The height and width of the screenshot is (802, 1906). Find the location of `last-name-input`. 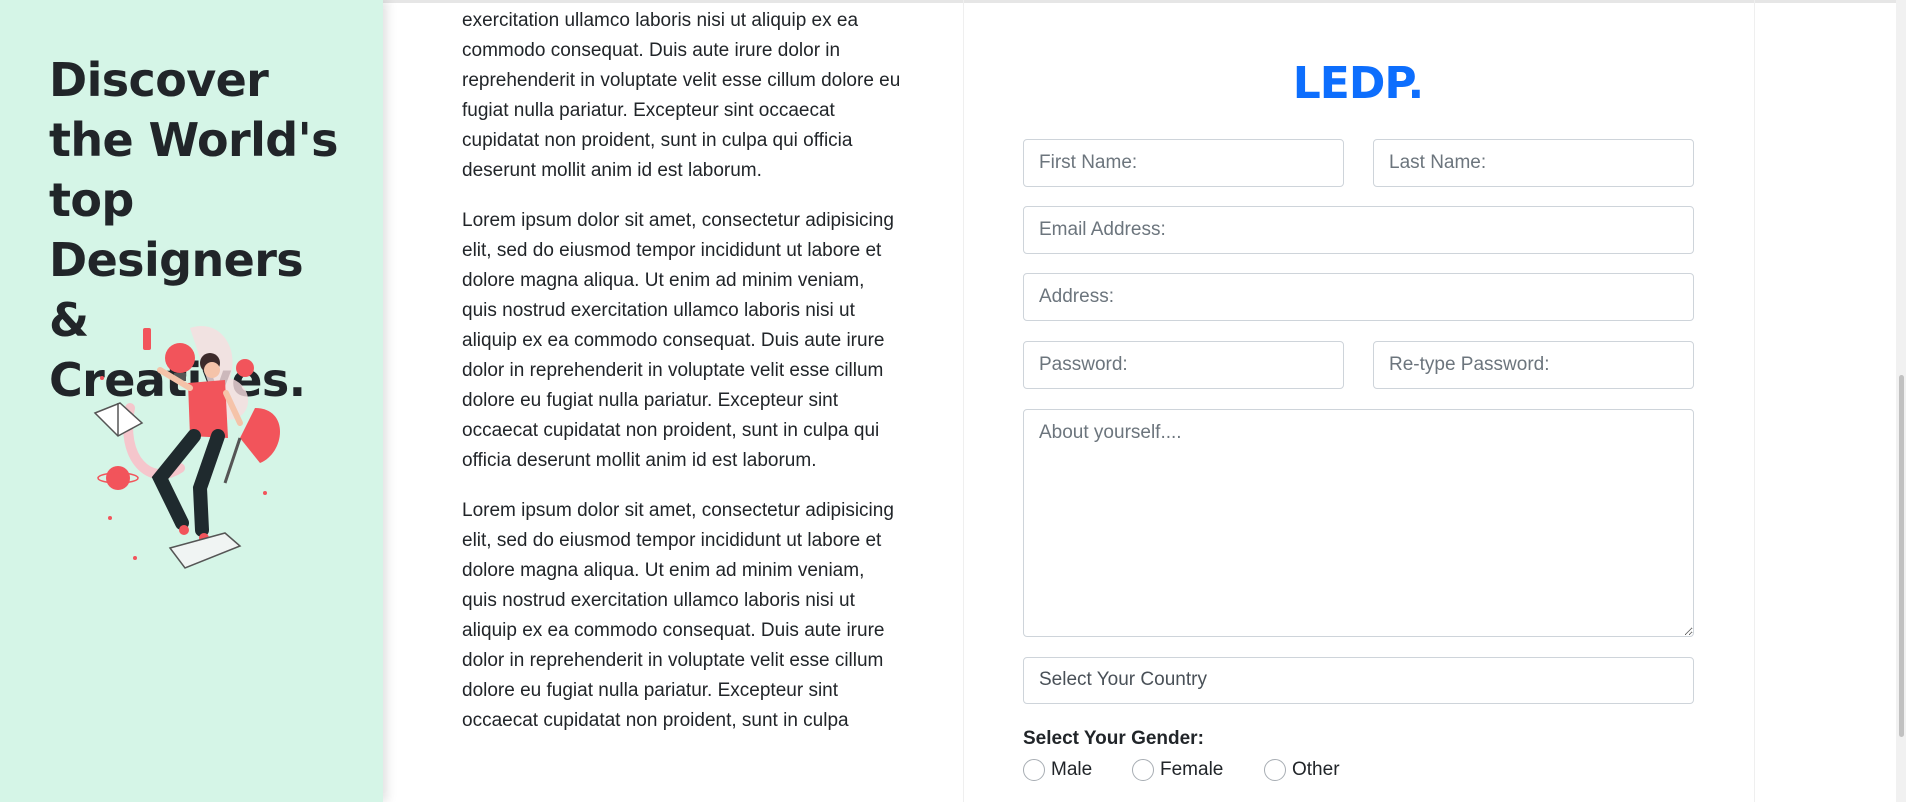

last-name-input is located at coordinates (1533, 163).